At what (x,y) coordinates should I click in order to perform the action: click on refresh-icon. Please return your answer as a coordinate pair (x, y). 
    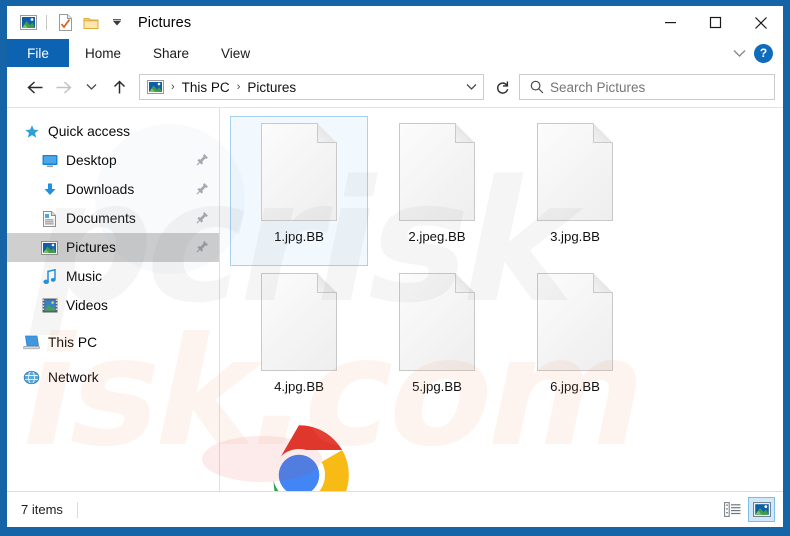
    Looking at the image, I should click on (502, 87).